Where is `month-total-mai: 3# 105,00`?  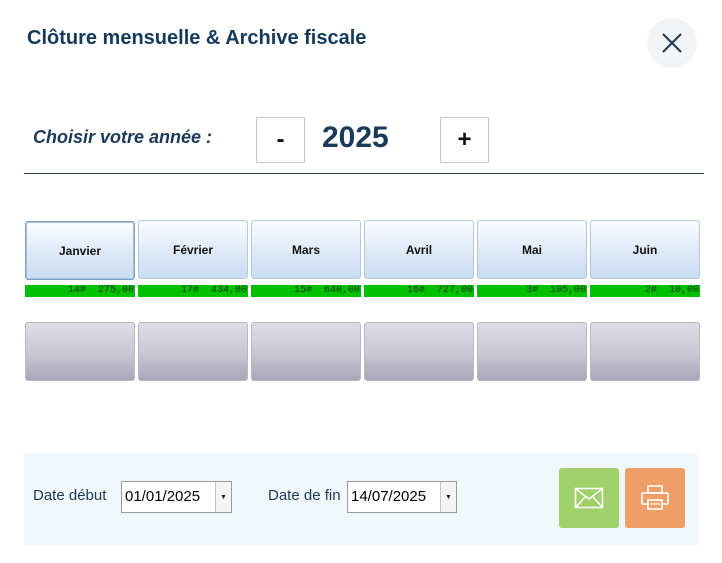 month-total-mai: 3# 105,00 is located at coordinates (532, 291).